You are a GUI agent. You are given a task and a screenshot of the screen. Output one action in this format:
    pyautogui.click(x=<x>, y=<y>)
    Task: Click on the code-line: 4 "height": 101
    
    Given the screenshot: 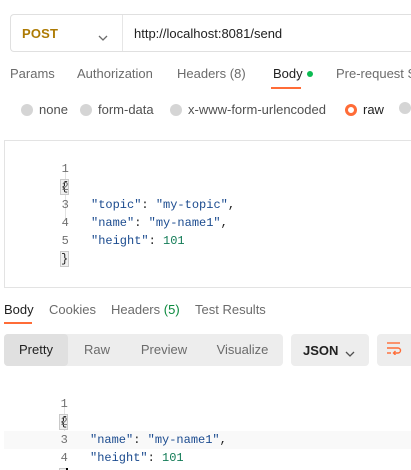 What is the action you would take?
    pyautogui.click(x=208, y=222)
    